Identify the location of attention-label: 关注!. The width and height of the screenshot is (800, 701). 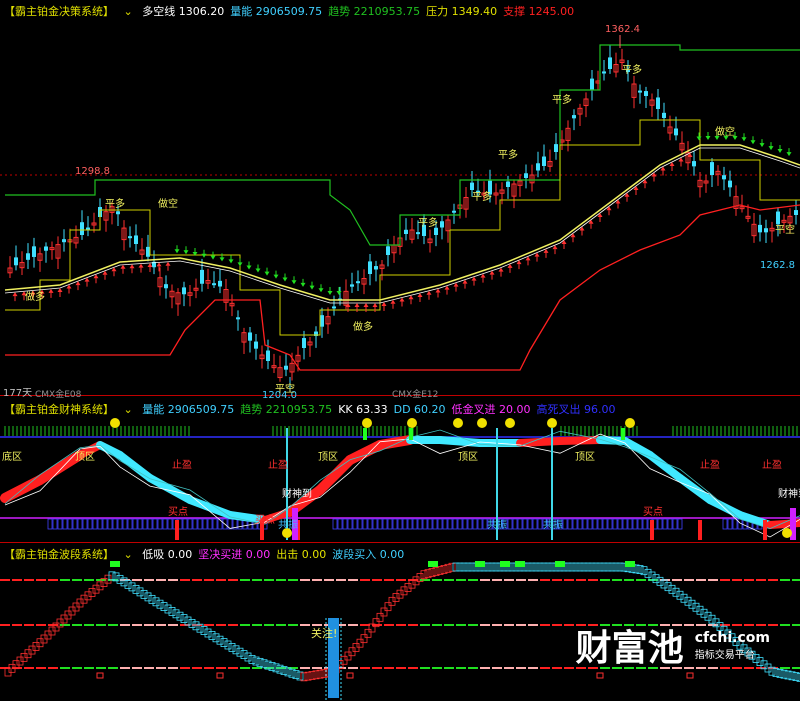
(324, 633).